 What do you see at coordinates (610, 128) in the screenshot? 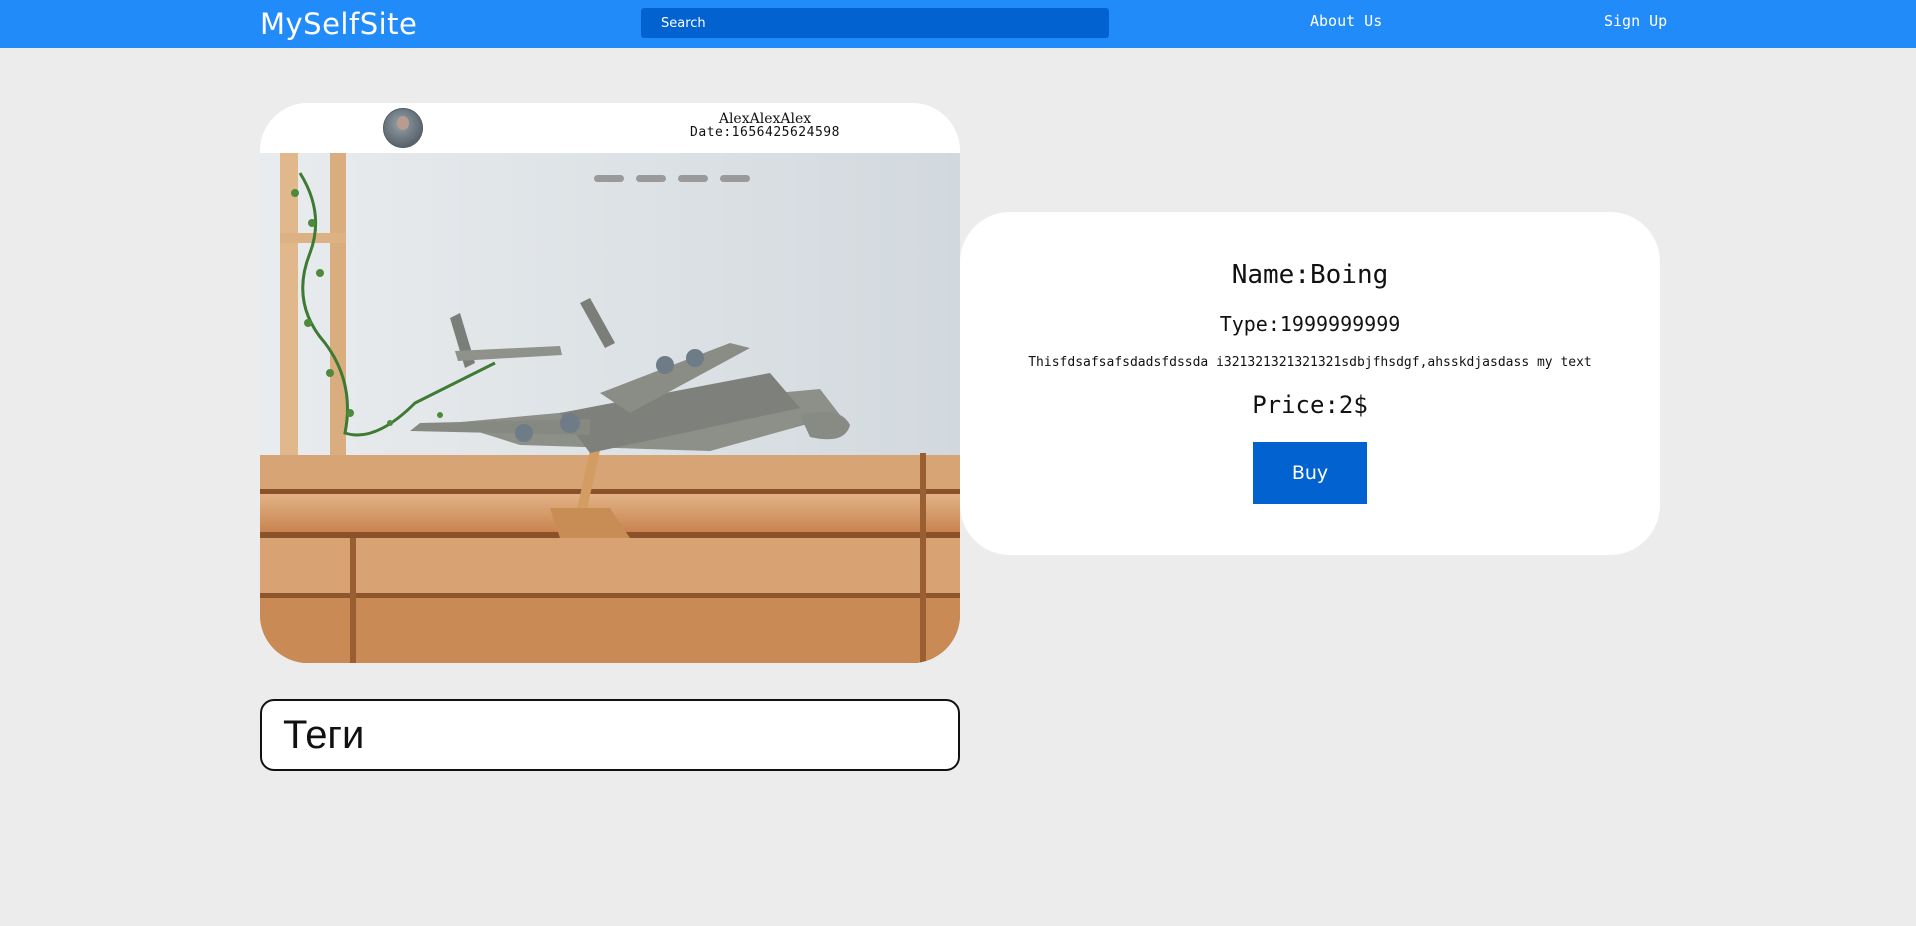
I see `post-header: AlexAlexAlex Date:1656425624598` at bounding box center [610, 128].